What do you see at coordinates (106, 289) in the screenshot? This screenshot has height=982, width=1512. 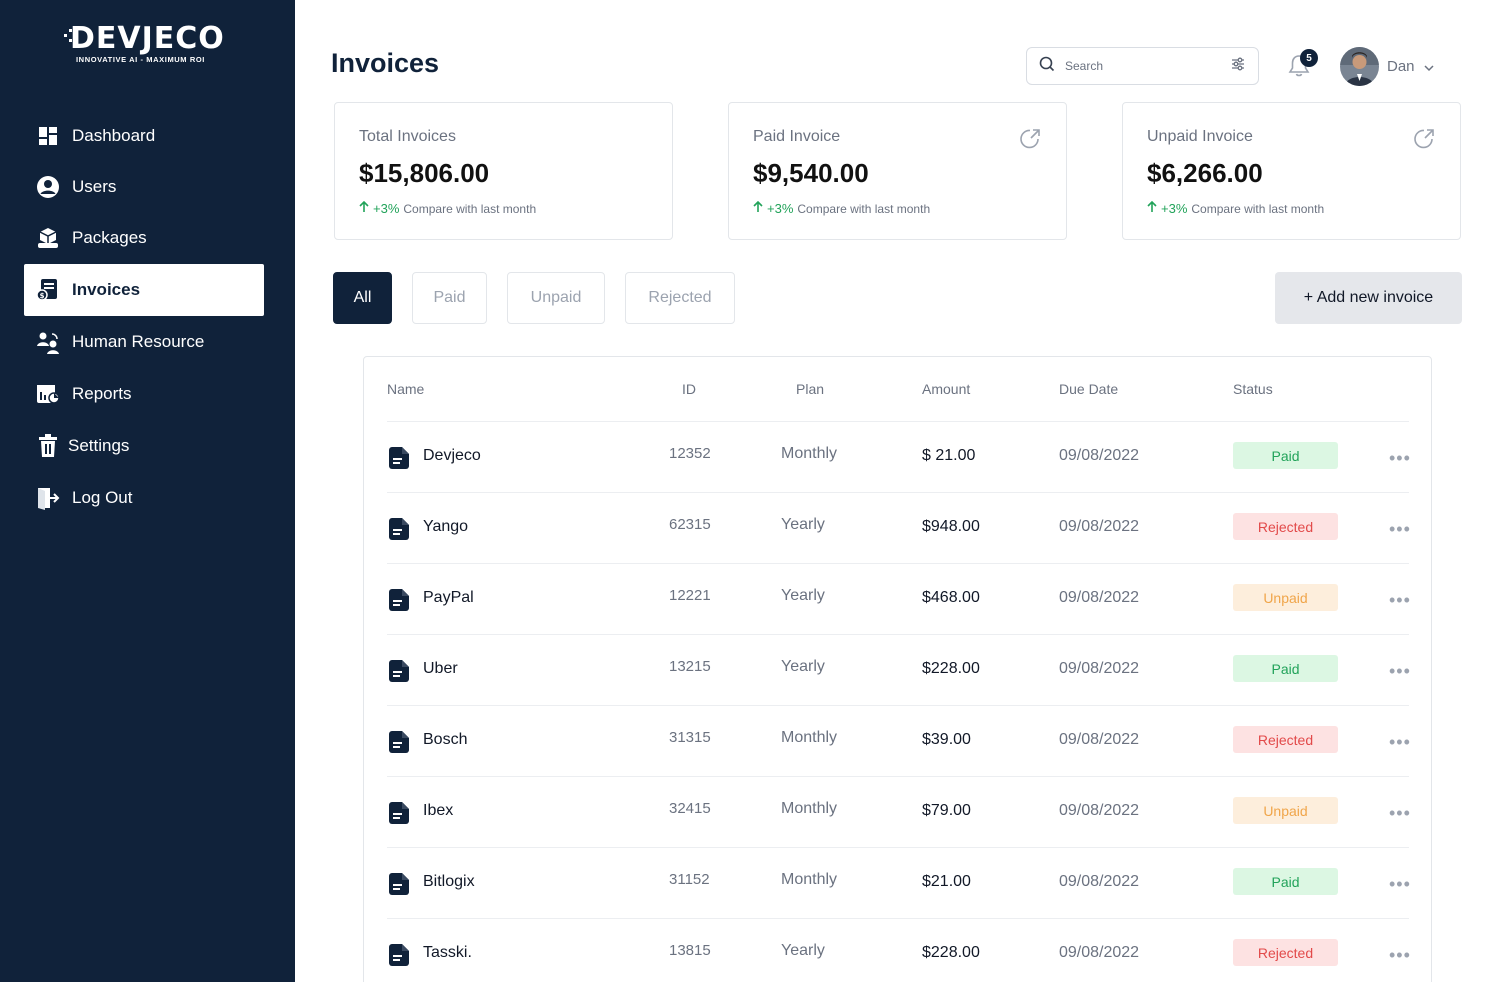 I see `sidebar-item-label: Invoices` at bounding box center [106, 289].